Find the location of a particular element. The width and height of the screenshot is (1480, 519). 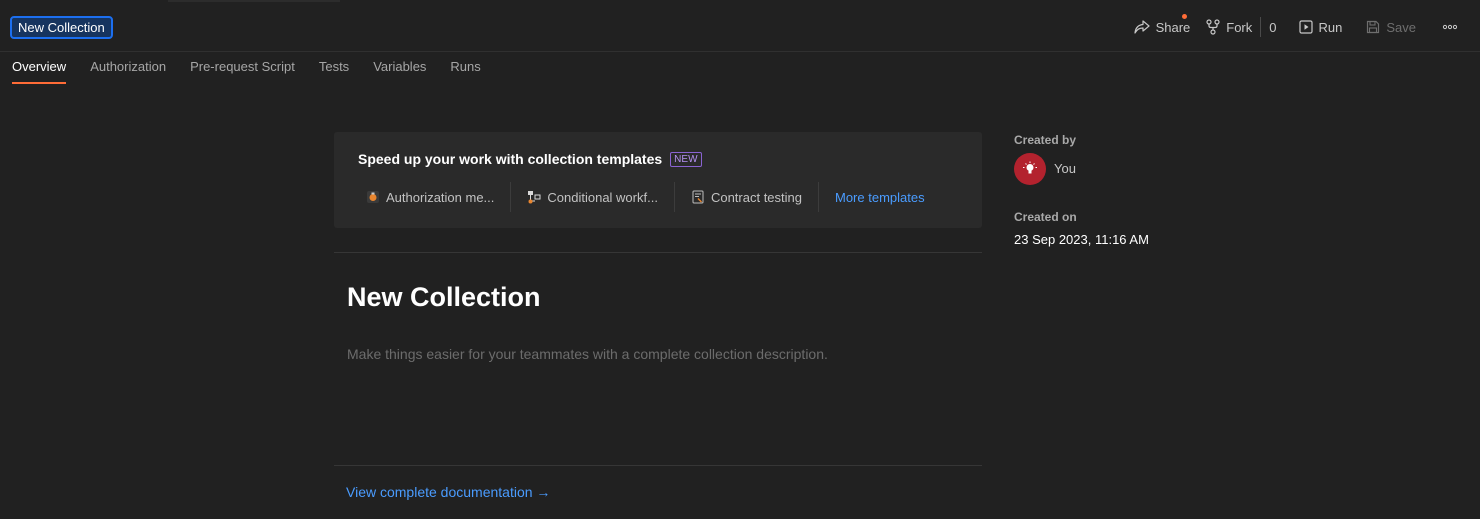

created-by-label: Created by is located at coordinates (1045, 140).